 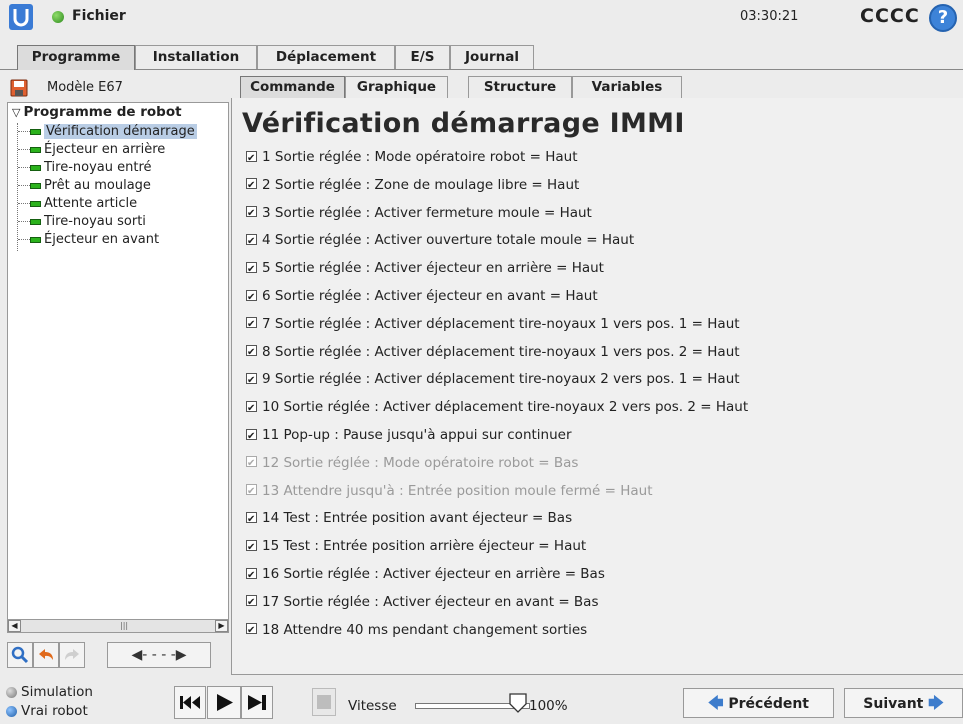 I want to click on play-icon, so click(x=225, y=702).